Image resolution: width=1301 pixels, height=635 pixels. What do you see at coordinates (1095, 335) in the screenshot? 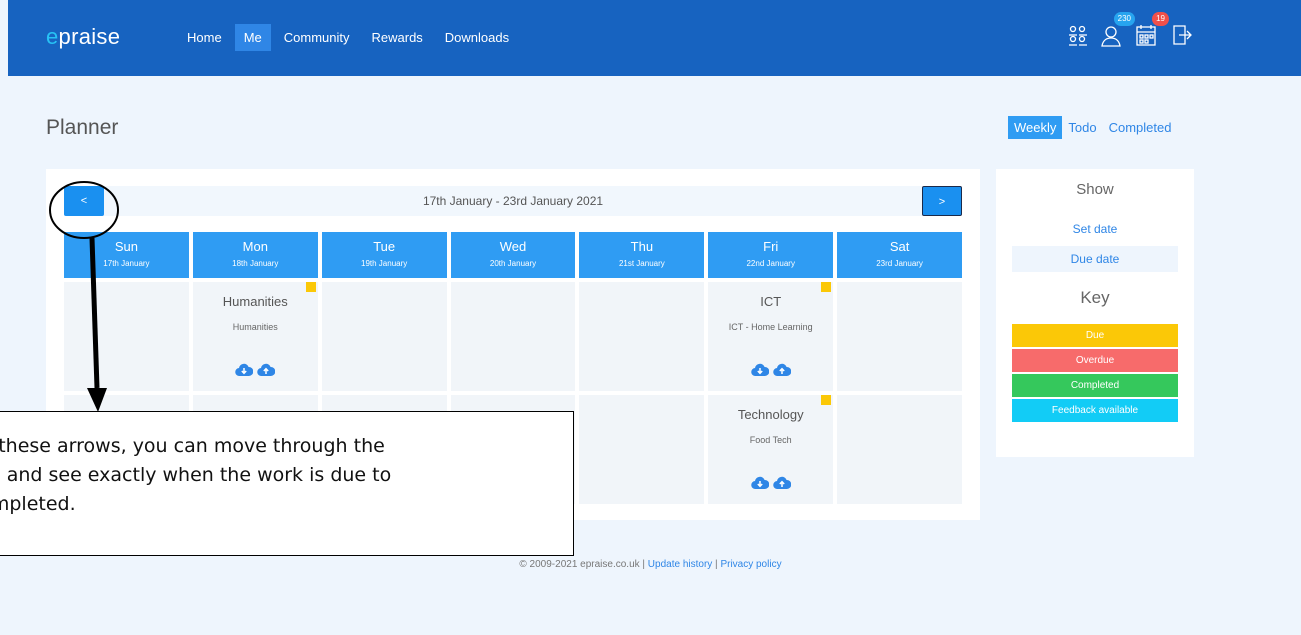
I see `key-due: Due` at bounding box center [1095, 335].